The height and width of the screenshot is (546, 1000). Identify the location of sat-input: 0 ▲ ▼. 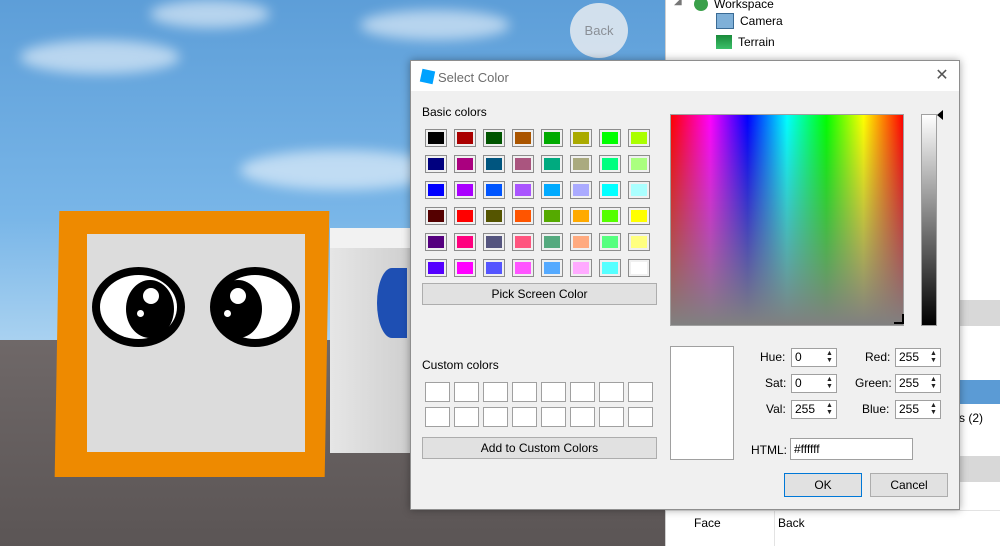
(814, 383).